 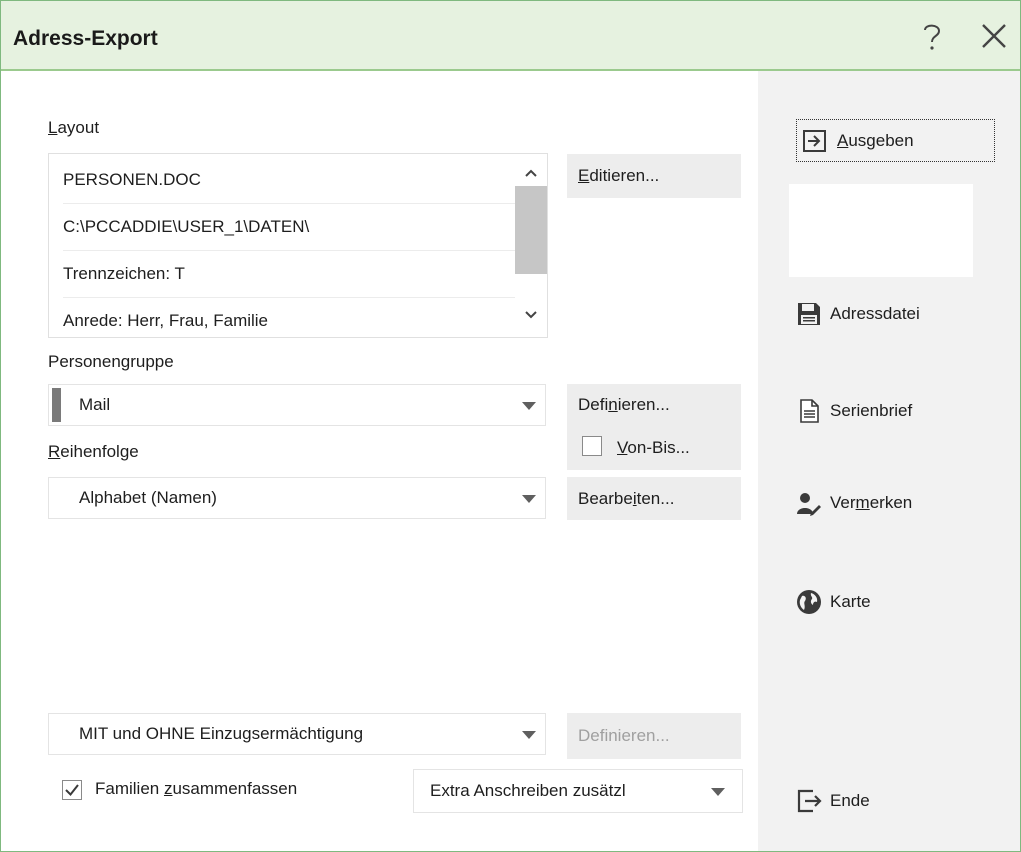 What do you see at coordinates (531, 173) in the screenshot?
I see `scroll-up-icon` at bounding box center [531, 173].